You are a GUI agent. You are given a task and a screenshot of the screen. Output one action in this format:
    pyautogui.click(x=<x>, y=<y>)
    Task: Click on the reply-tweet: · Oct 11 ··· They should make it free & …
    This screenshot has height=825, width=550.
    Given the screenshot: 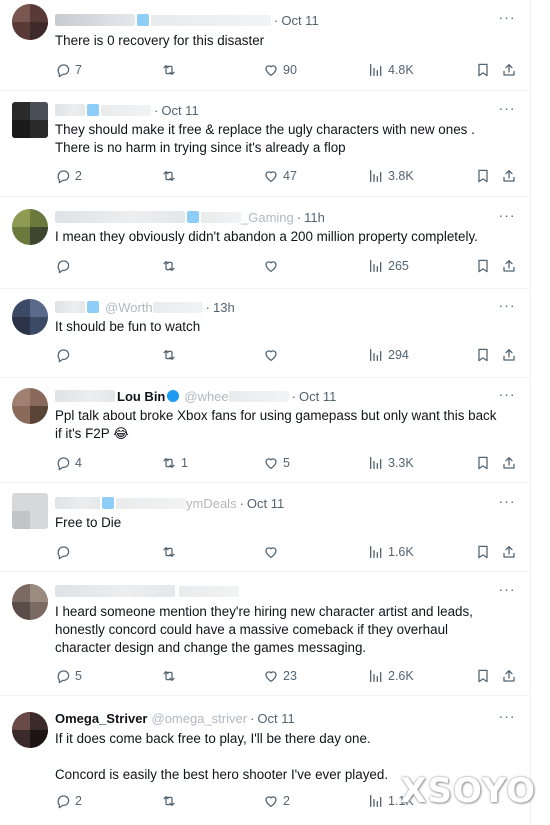 What is the action you would take?
    pyautogui.click(x=265, y=144)
    